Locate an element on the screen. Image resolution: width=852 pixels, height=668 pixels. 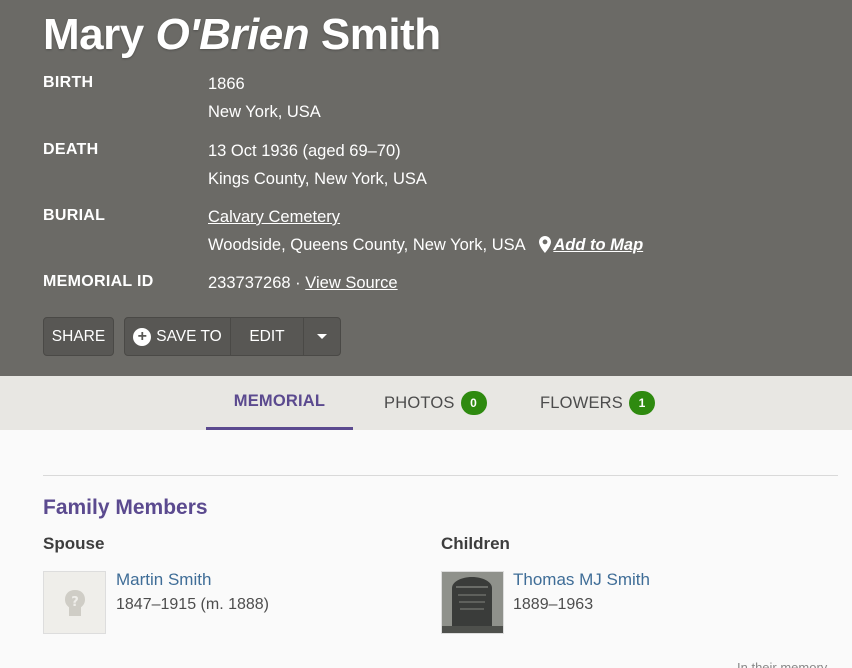
spouse-photo: ? is located at coordinates (74, 602).